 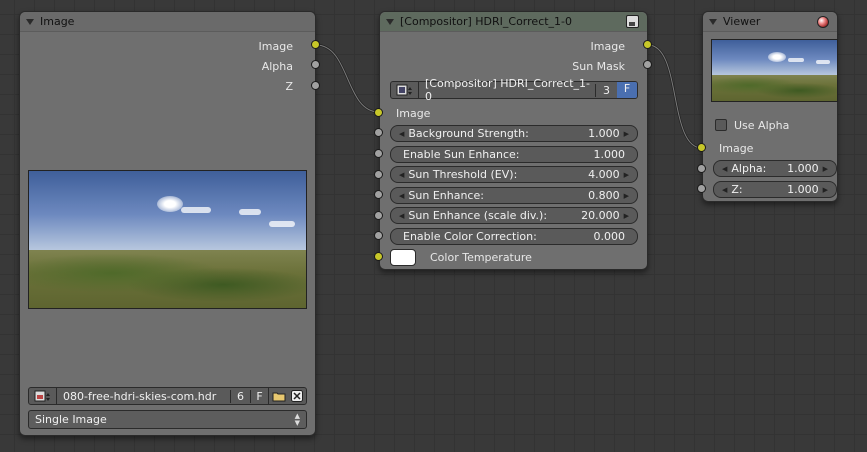 What do you see at coordinates (470, 236) in the screenshot?
I see `field-label: Enable Color Correction:` at bounding box center [470, 236].